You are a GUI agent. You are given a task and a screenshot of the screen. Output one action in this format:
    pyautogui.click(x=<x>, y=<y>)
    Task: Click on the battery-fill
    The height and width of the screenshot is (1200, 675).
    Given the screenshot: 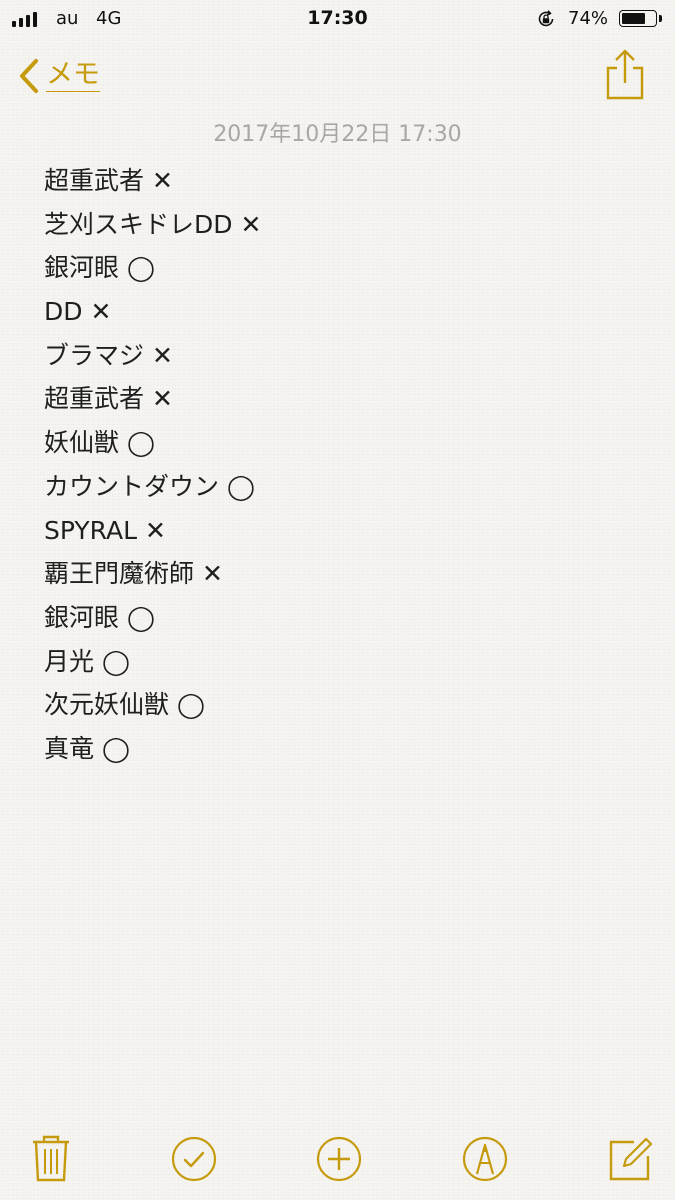 What is the action you would take?
    pyautogui.click(x=633, y=18)
    